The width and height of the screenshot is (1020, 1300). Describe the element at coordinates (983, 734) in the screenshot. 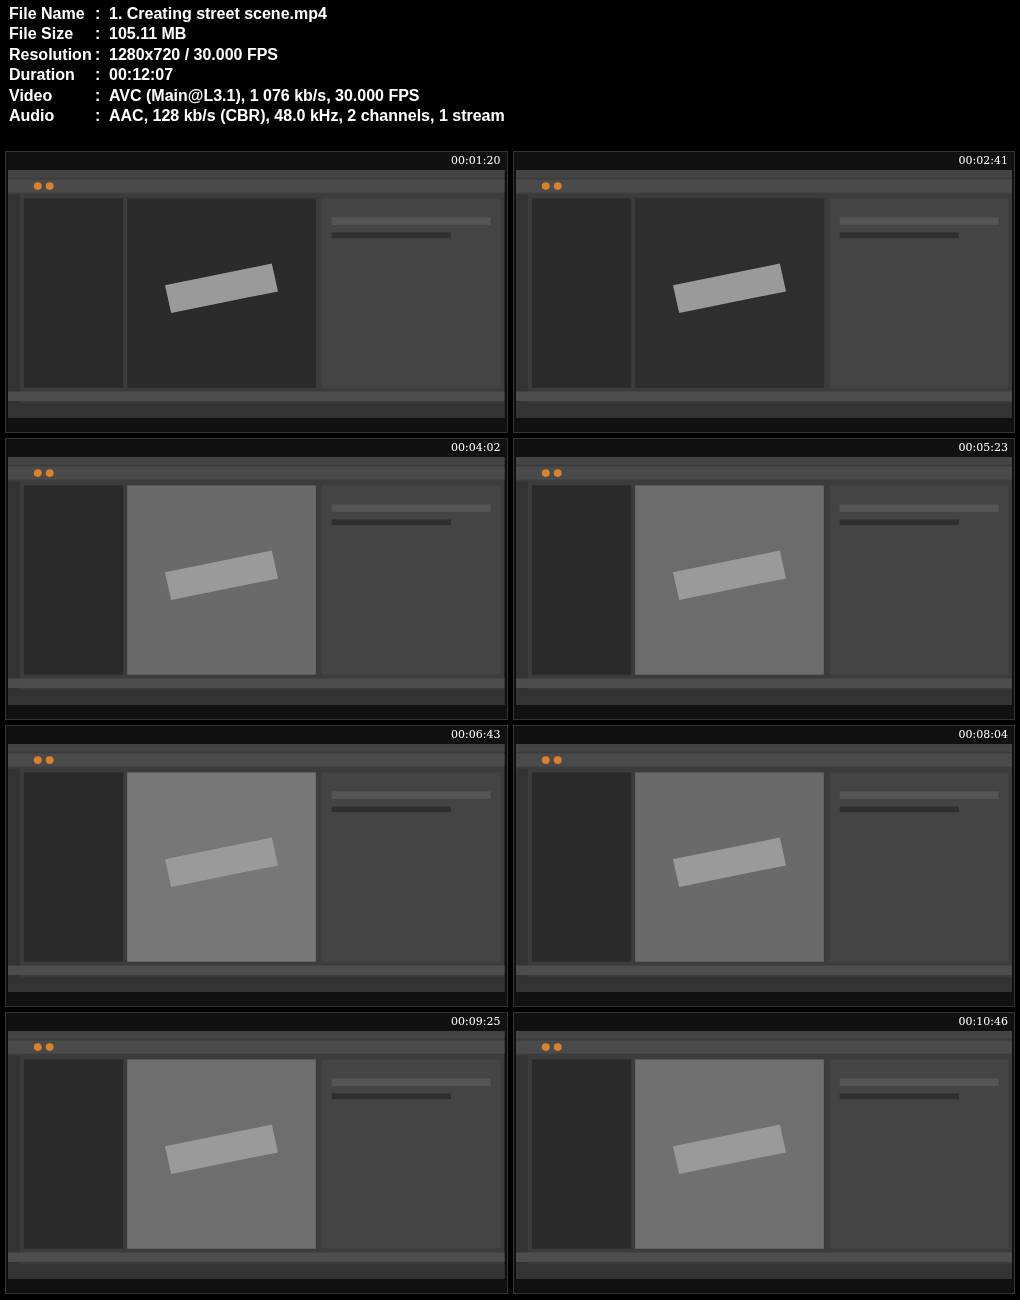

I see `timestamp: 00:08:04` at that location.